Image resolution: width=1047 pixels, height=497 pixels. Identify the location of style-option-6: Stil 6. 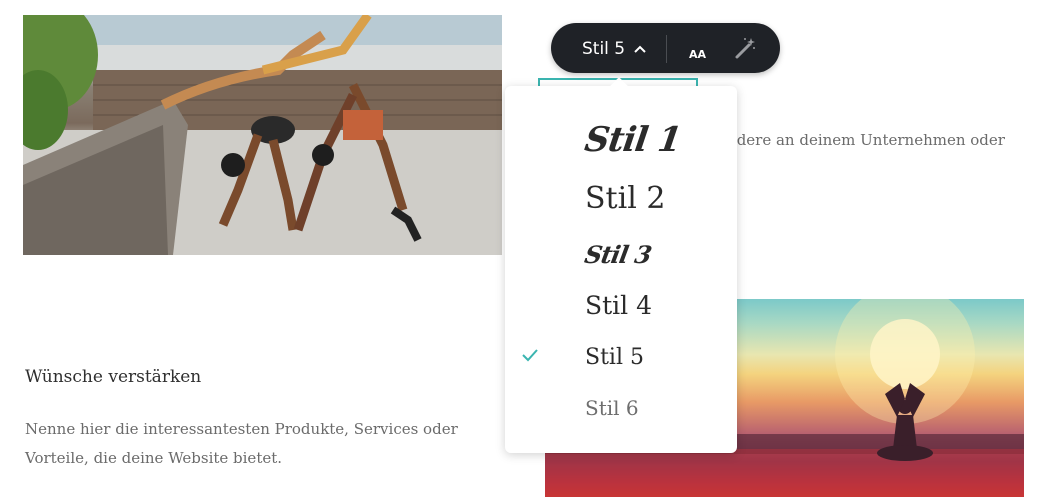
(621, 408).